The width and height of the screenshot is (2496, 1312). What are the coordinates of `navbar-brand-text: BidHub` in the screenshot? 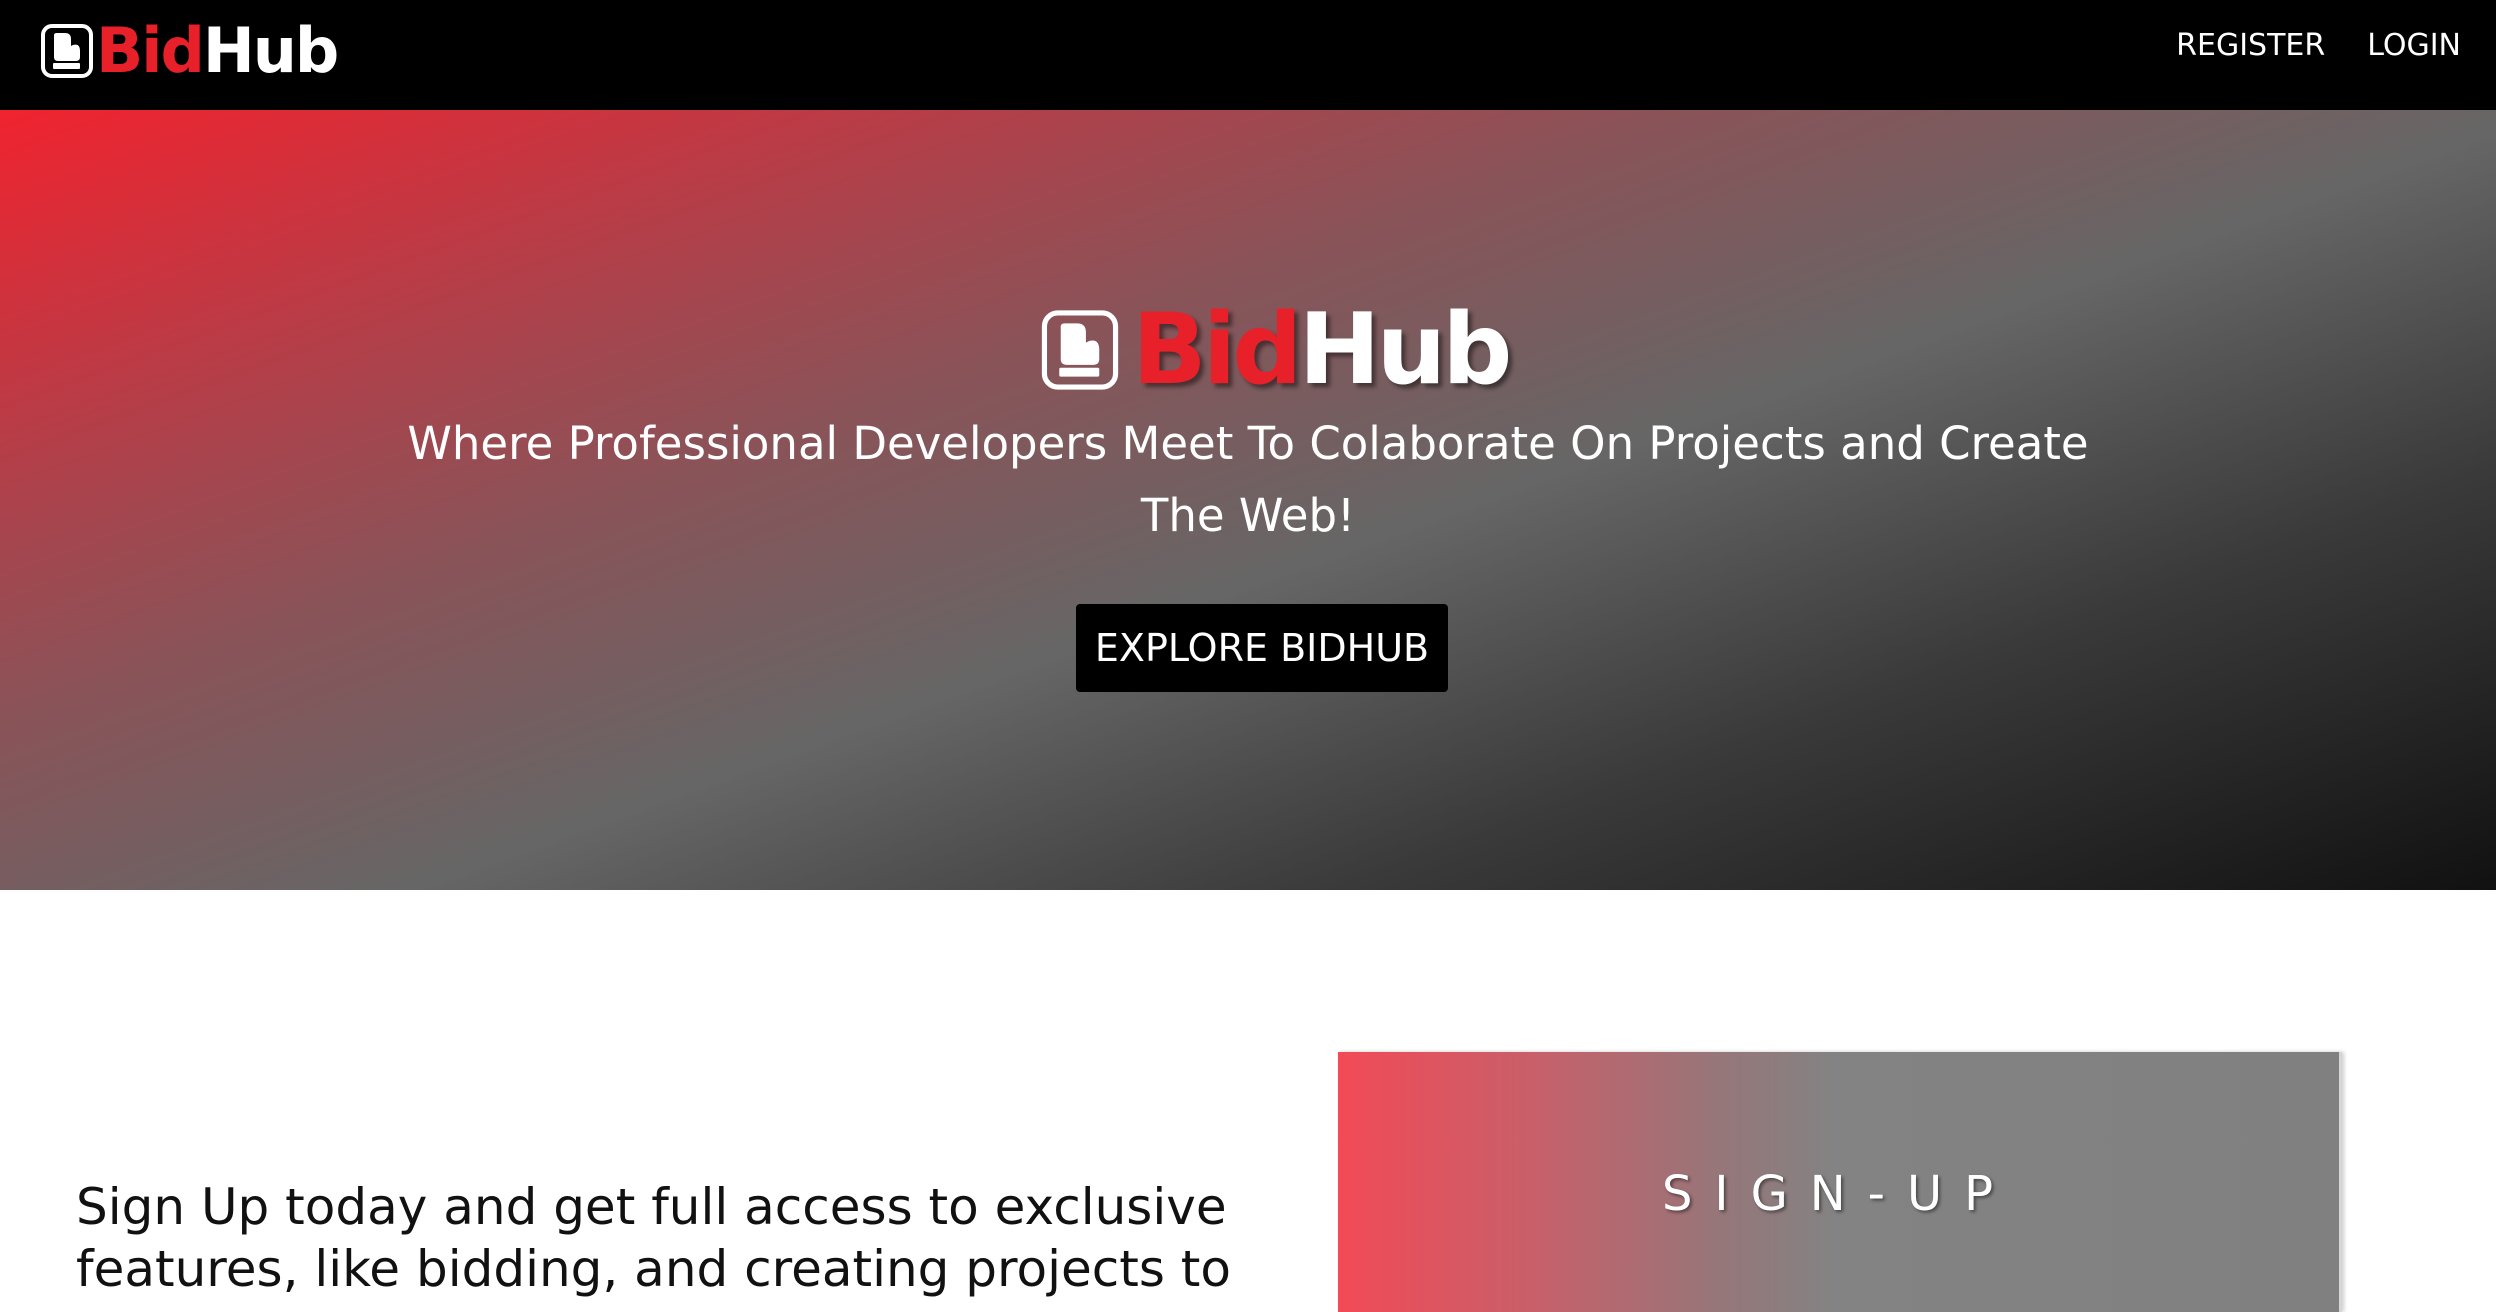 It's located at (217, 51).